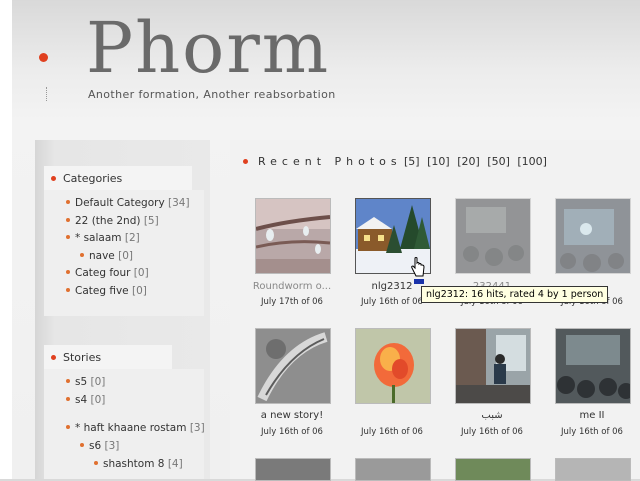 The height and width of the screenshot is (481, 640). I want to click on header-bullet-icon, so click(43, 57).